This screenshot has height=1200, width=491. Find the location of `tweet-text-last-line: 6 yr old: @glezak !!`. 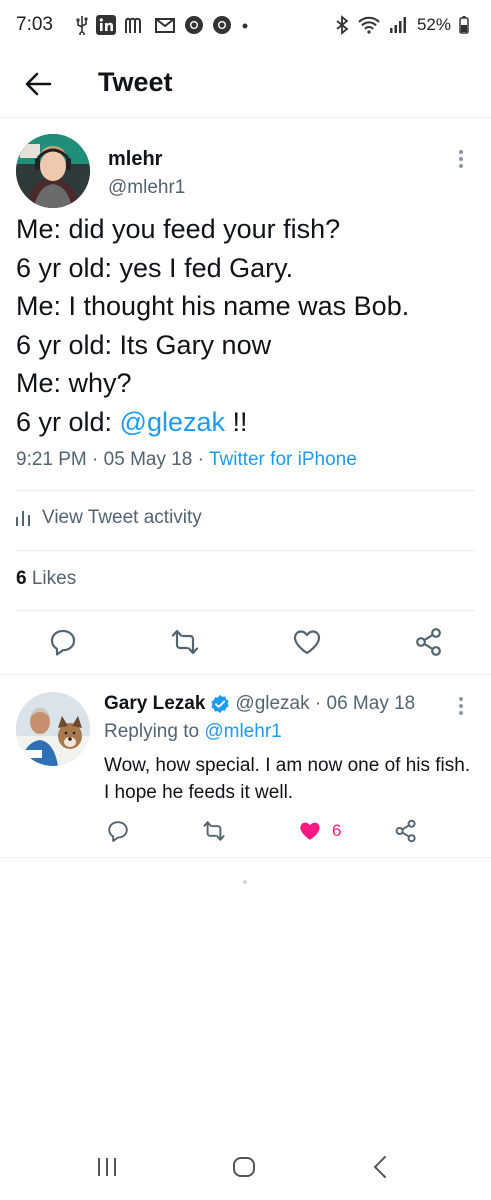

tweet-text-last-line: 6 yr old: @glezak !! is located at coordinates (246, 422).